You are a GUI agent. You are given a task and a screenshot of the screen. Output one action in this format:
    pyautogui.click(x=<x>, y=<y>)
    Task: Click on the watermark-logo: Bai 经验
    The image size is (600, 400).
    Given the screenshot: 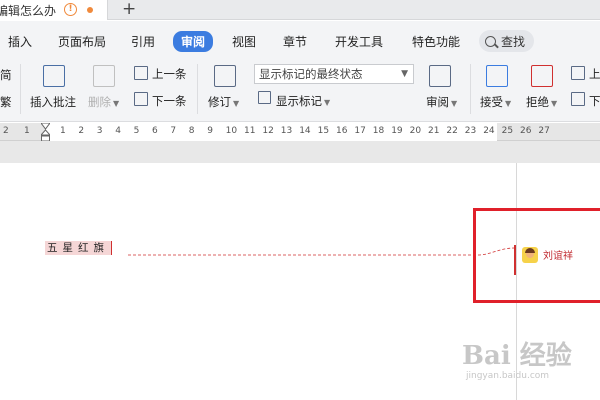 What is the action you would take?
    pyautogui.click(x=517, y=356)
    